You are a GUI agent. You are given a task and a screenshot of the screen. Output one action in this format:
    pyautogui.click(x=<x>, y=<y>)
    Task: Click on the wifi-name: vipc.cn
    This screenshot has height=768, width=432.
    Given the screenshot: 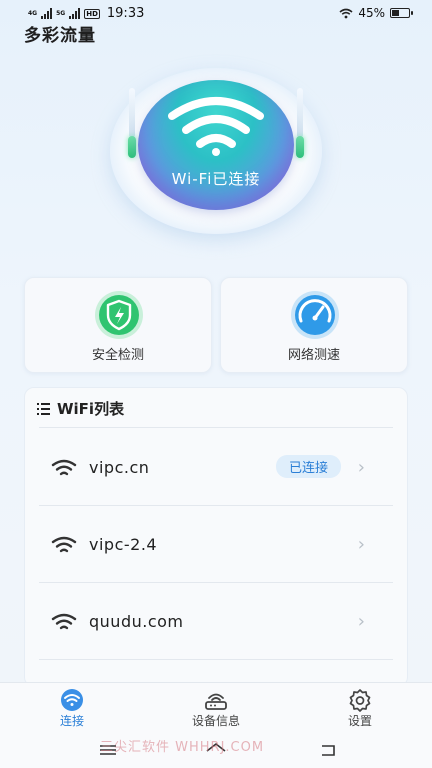 What is the action you would take?
    pyautogui.click(x=119, y=467)
    